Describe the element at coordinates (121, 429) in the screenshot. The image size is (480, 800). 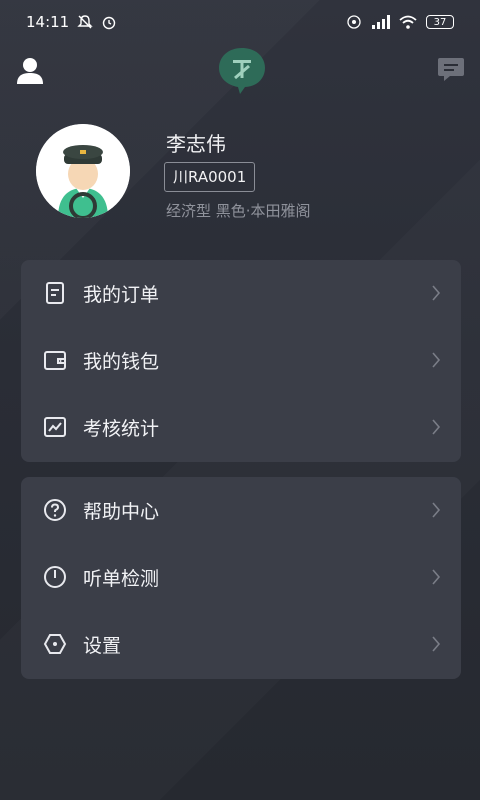
I see `menu-label: 考核统计` at that location.